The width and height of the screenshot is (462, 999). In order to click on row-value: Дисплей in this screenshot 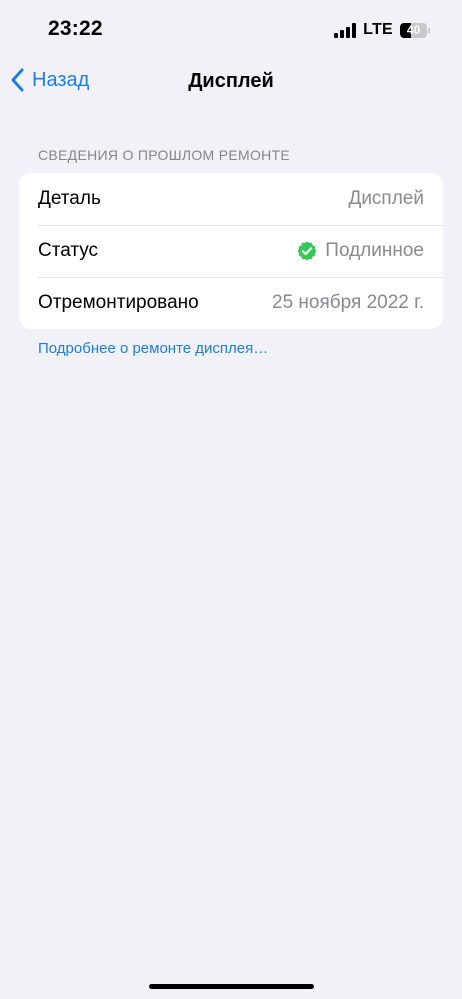, I will do `click(386, 199)`.